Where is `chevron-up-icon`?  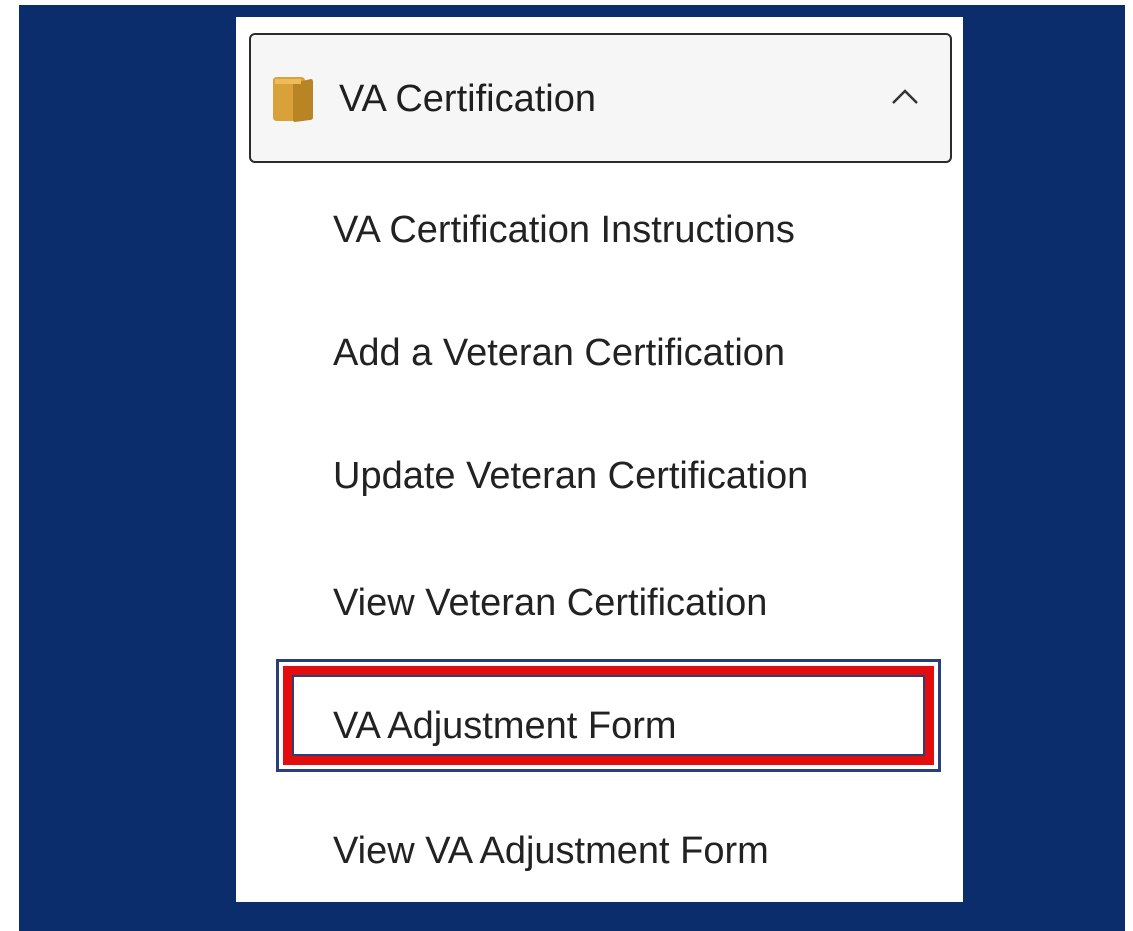
chevron-up-icon is located at coordinates (905, 96).